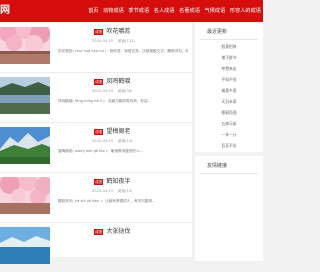 This screenshot has width=320, height=272. I want to click on article-title-row: 成语 鹤知夜半, so click(112, 182).